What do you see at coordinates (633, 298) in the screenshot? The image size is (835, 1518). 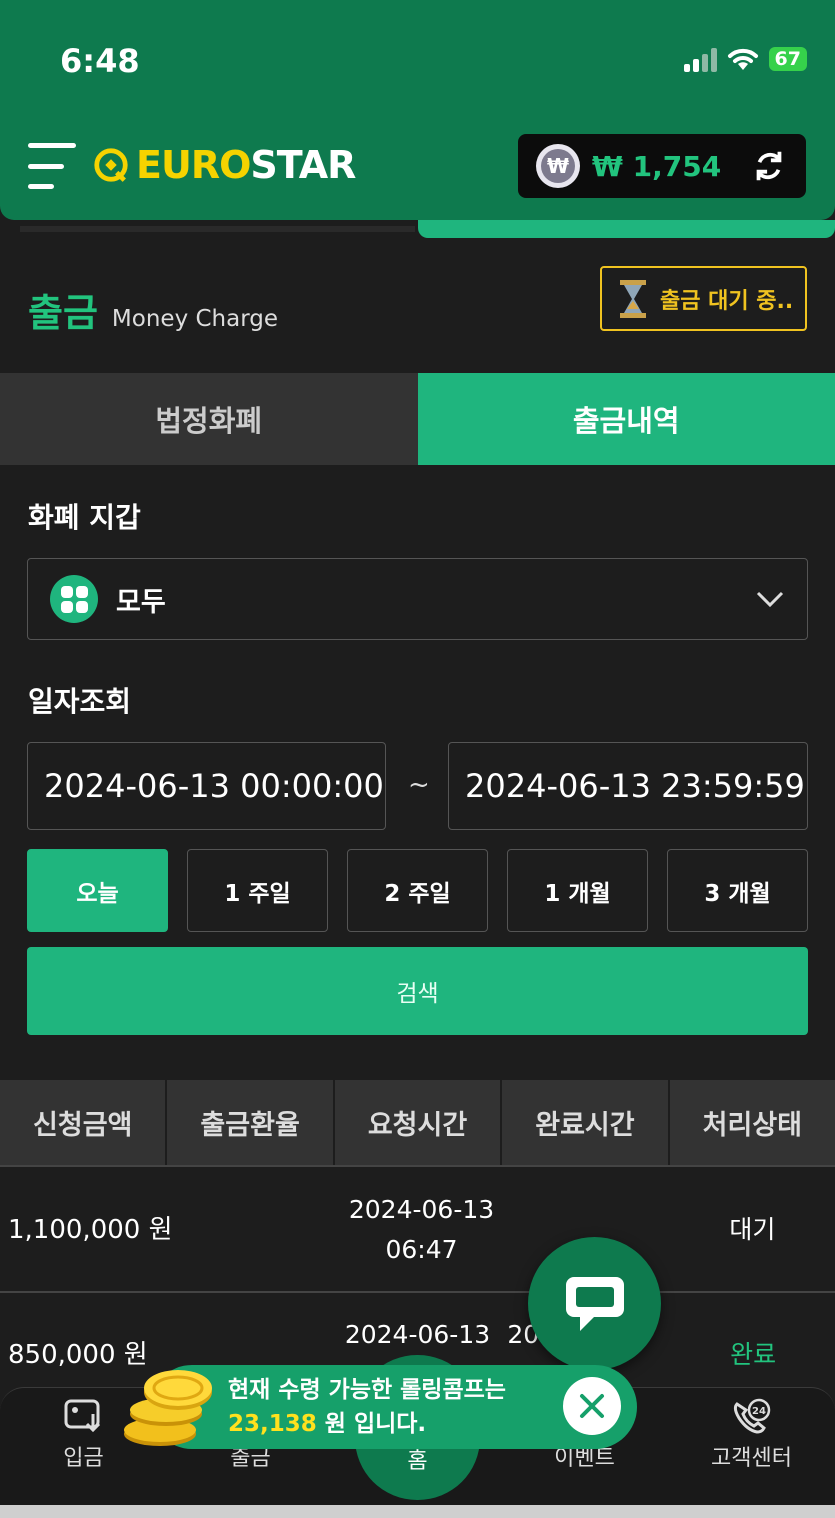 I see `hourglass-icon` at bounding box center [633, 298].